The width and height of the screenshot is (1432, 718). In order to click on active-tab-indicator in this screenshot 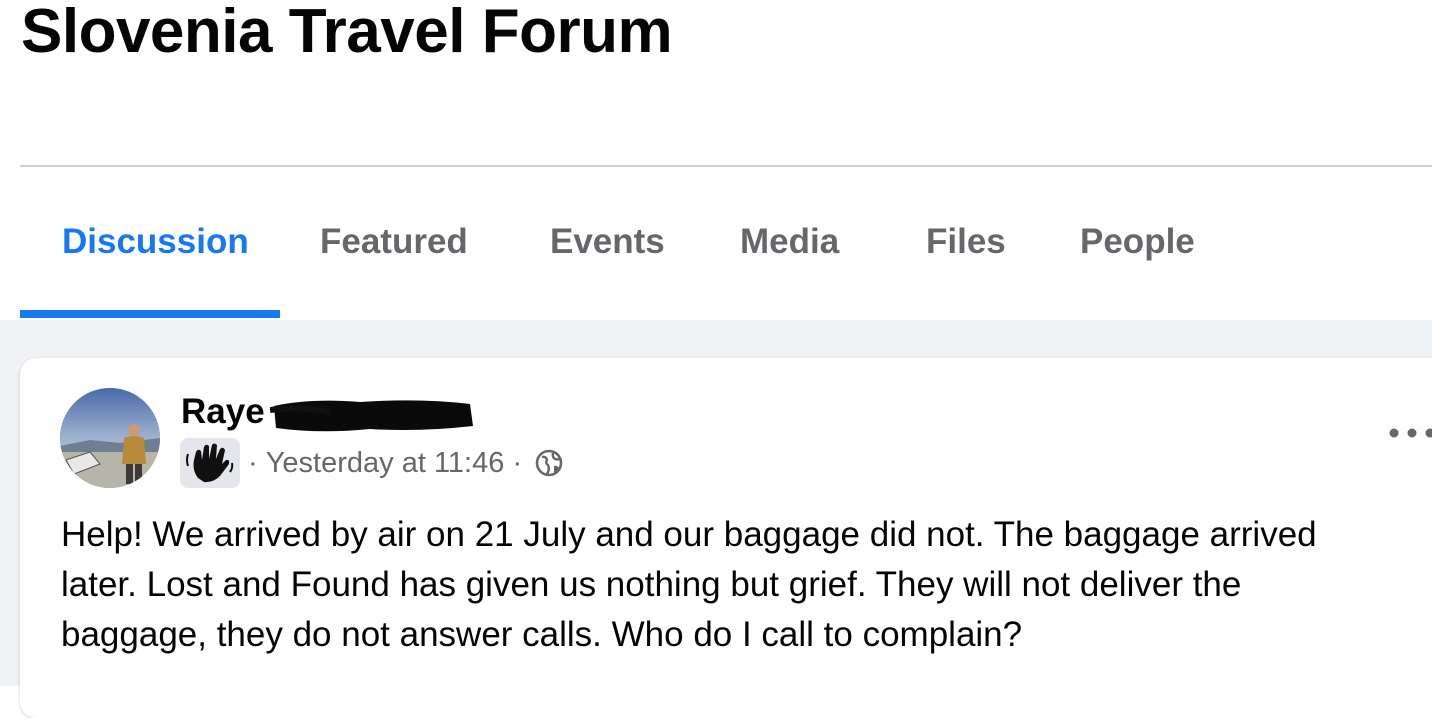, I will do `click(150, 314)`.